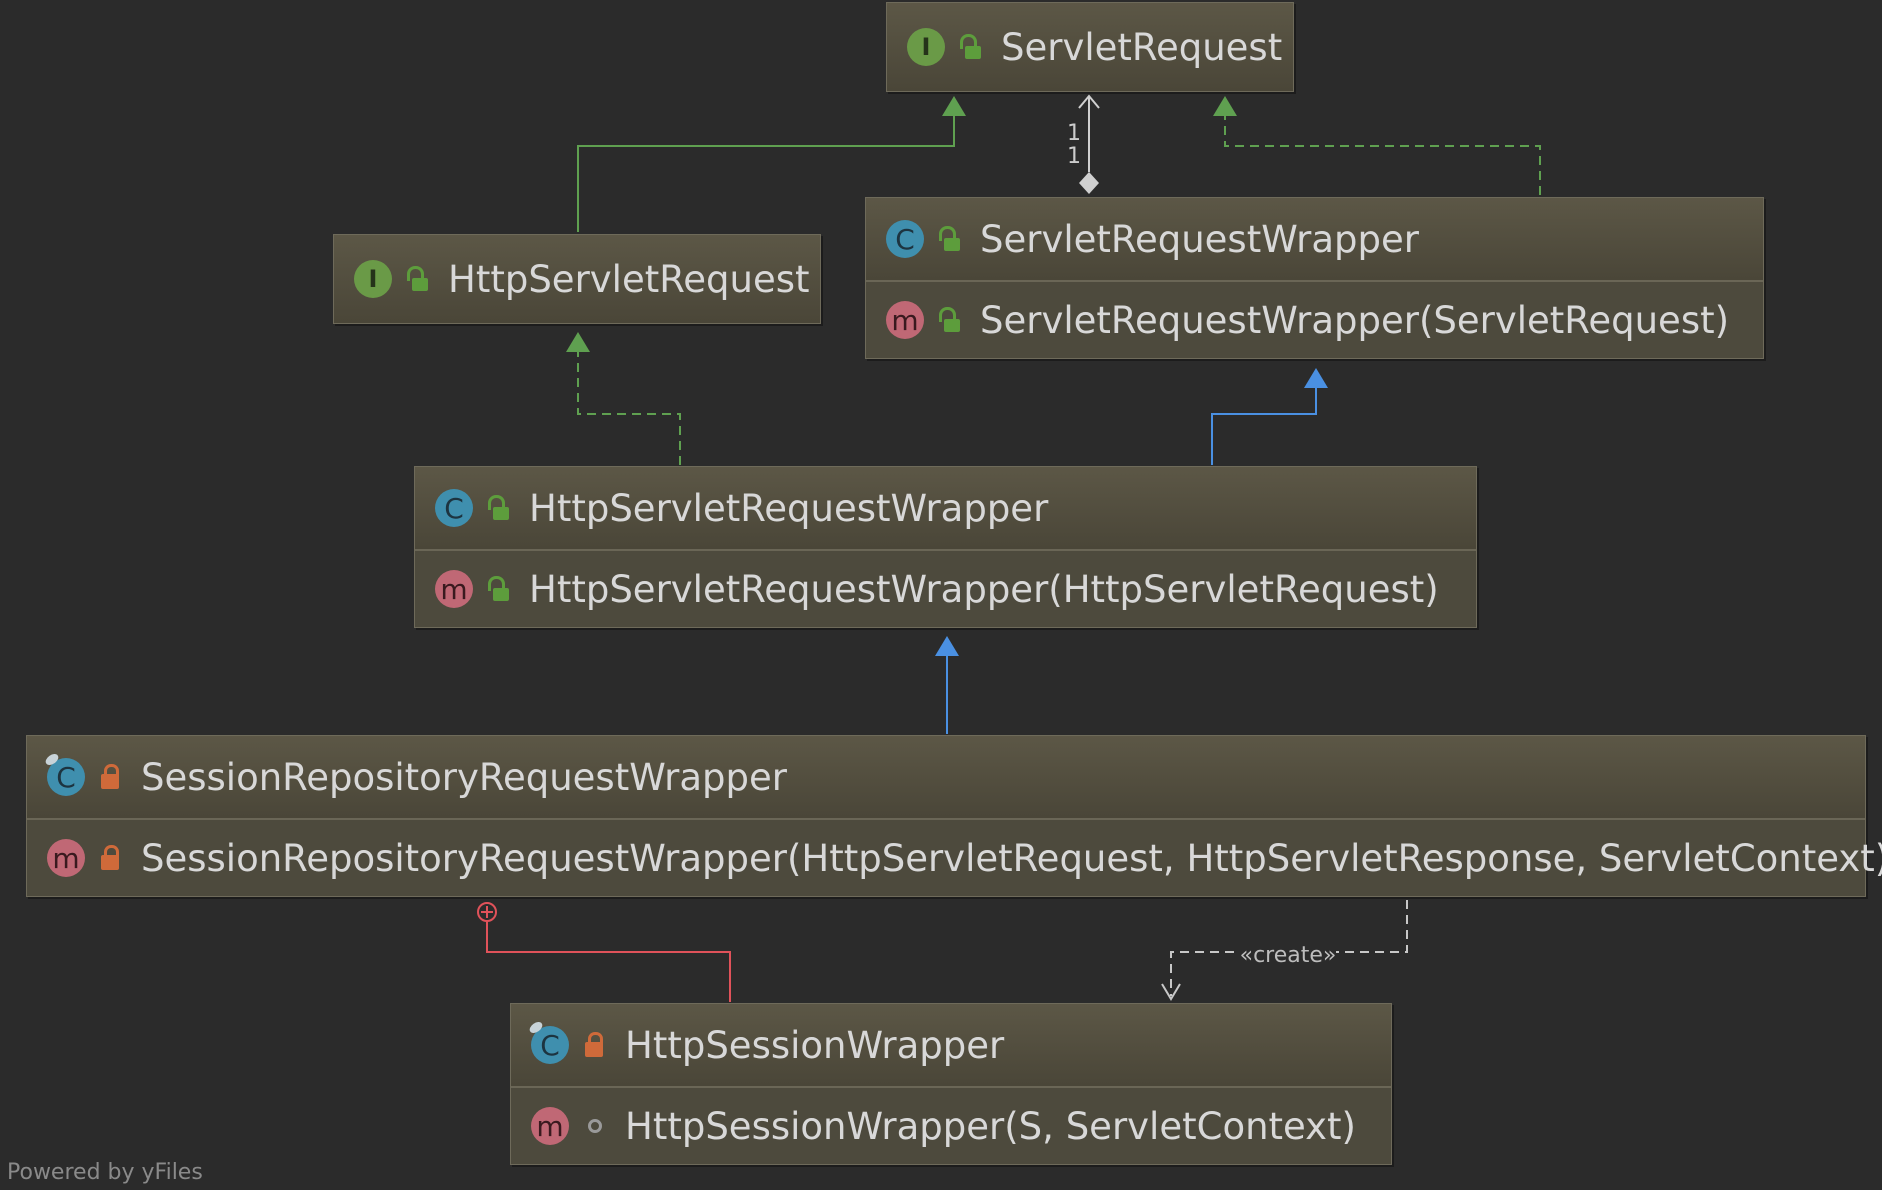 The height and width of the screenshot is (1190, 1882). I want to click on node-header: C ServletRequestWrapper, so click(1314, 239).